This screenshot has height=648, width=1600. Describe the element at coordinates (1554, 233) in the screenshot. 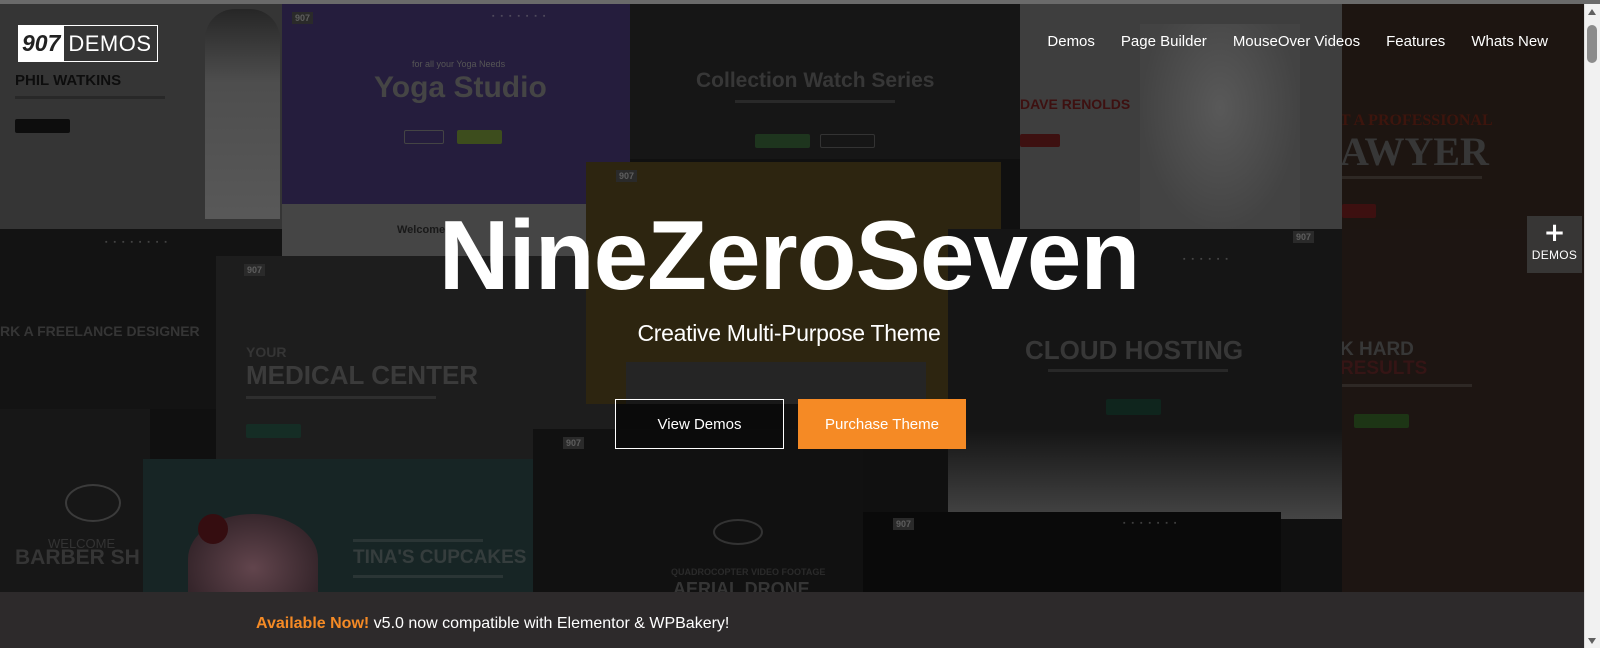

I see `plus-icon: +` at that location.